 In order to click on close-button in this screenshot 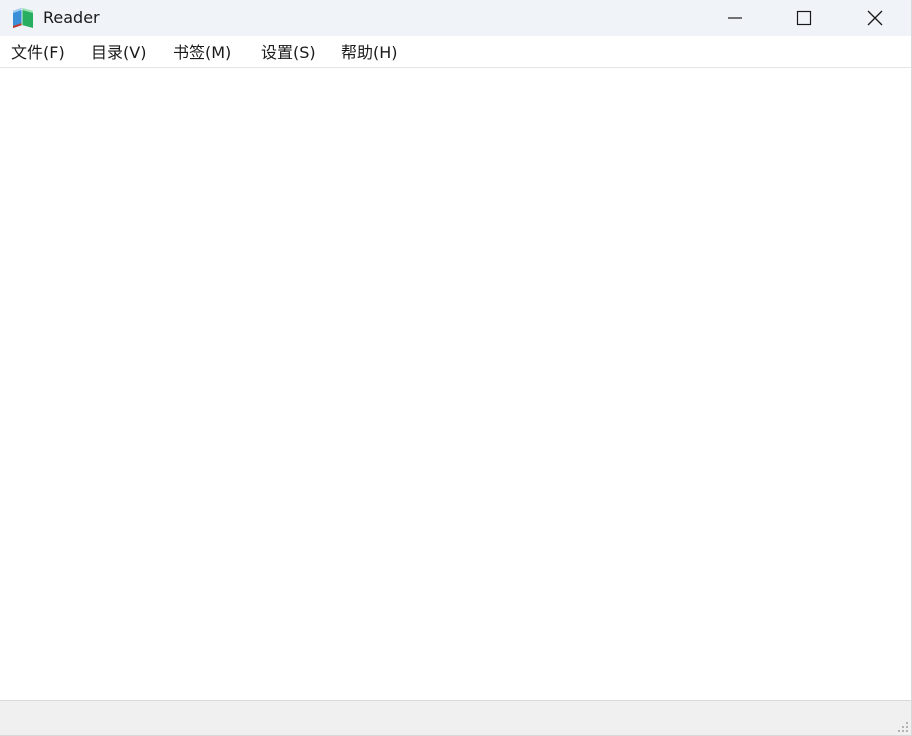, I will do `click(875, 18)`.